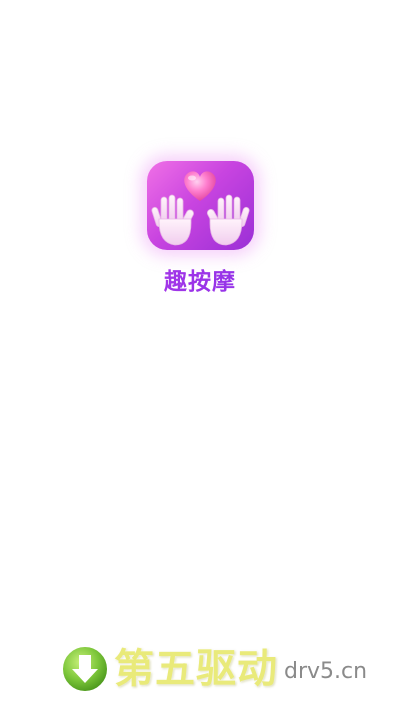  What do you see at coordinates (196, 669) in the screenshot?
I see `watermark-chinese-text: 第五驱动` at bounding box center [196, 669].